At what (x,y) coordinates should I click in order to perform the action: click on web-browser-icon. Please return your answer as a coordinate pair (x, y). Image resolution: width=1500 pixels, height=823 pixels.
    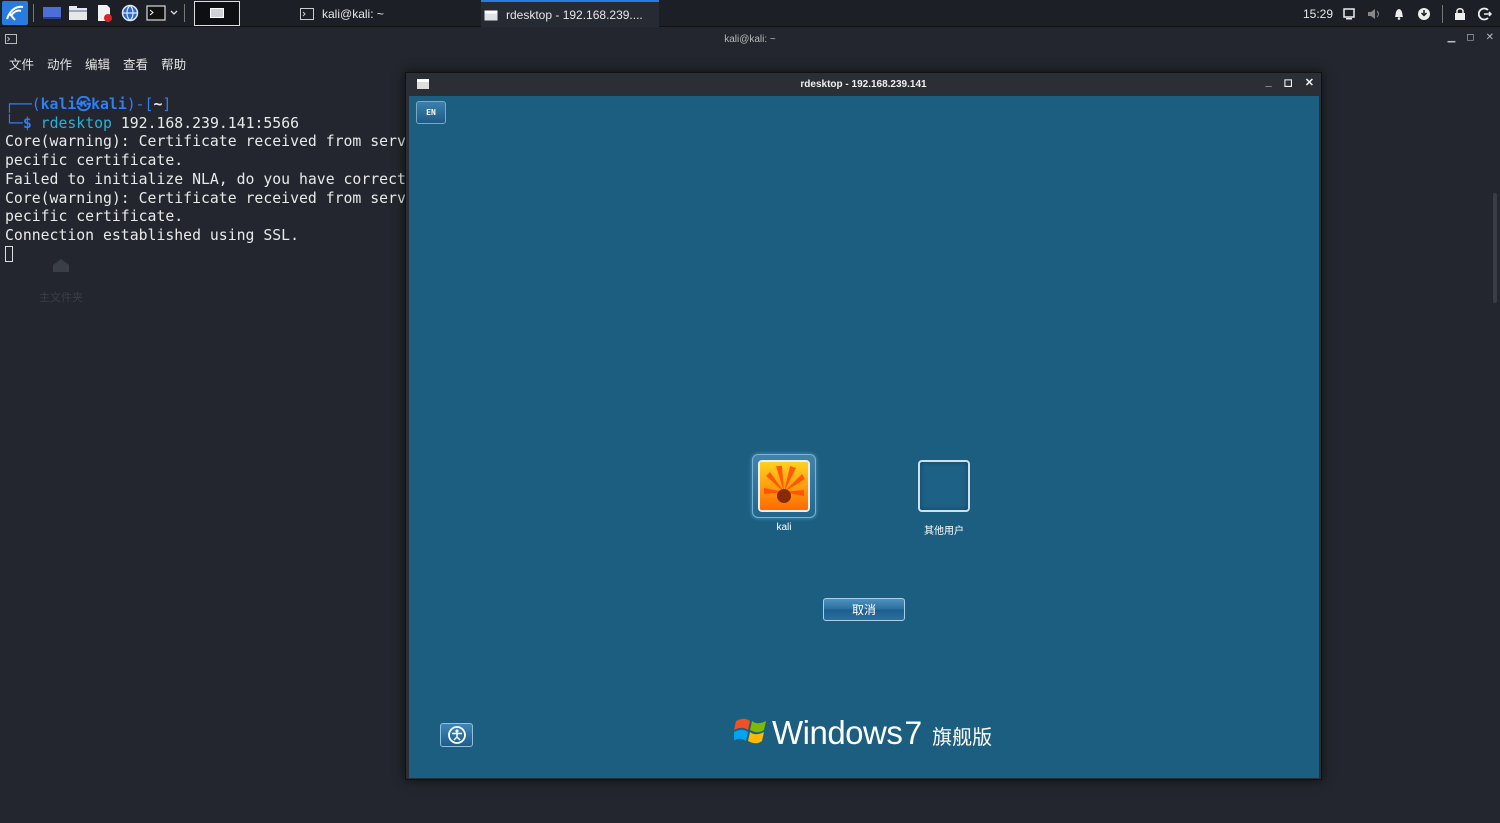
    Looking at the image, I should click on (130, 13).